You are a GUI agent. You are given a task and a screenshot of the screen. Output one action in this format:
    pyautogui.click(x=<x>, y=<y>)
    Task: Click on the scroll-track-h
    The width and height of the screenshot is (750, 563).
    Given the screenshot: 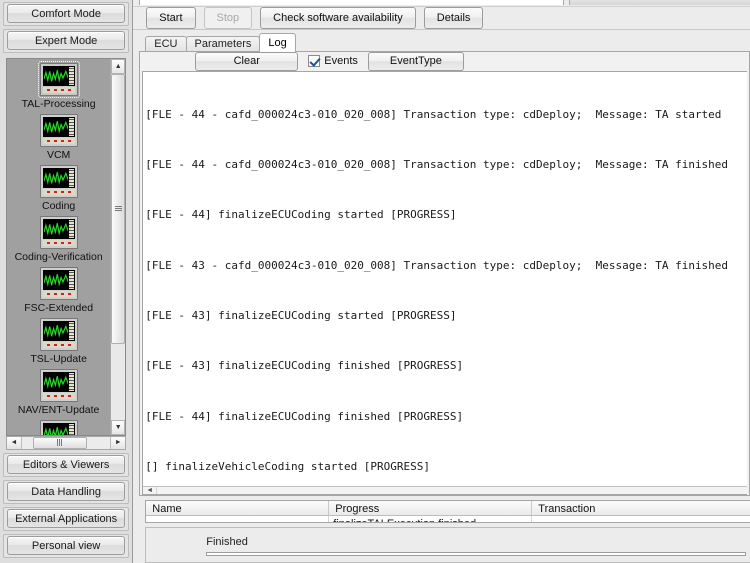 What is the action you would take?
    pyautogui.click(x=66, y=442)
    